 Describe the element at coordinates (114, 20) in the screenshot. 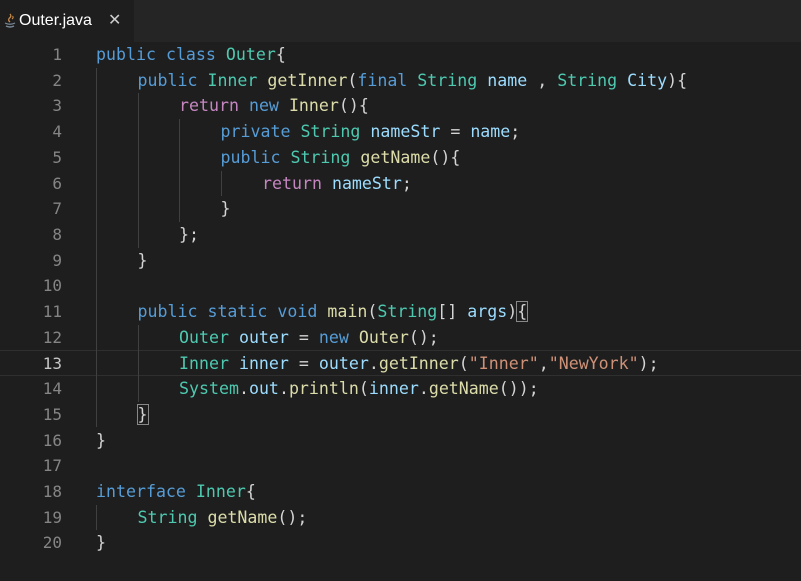

I see `close-icon: ✕` at that location.